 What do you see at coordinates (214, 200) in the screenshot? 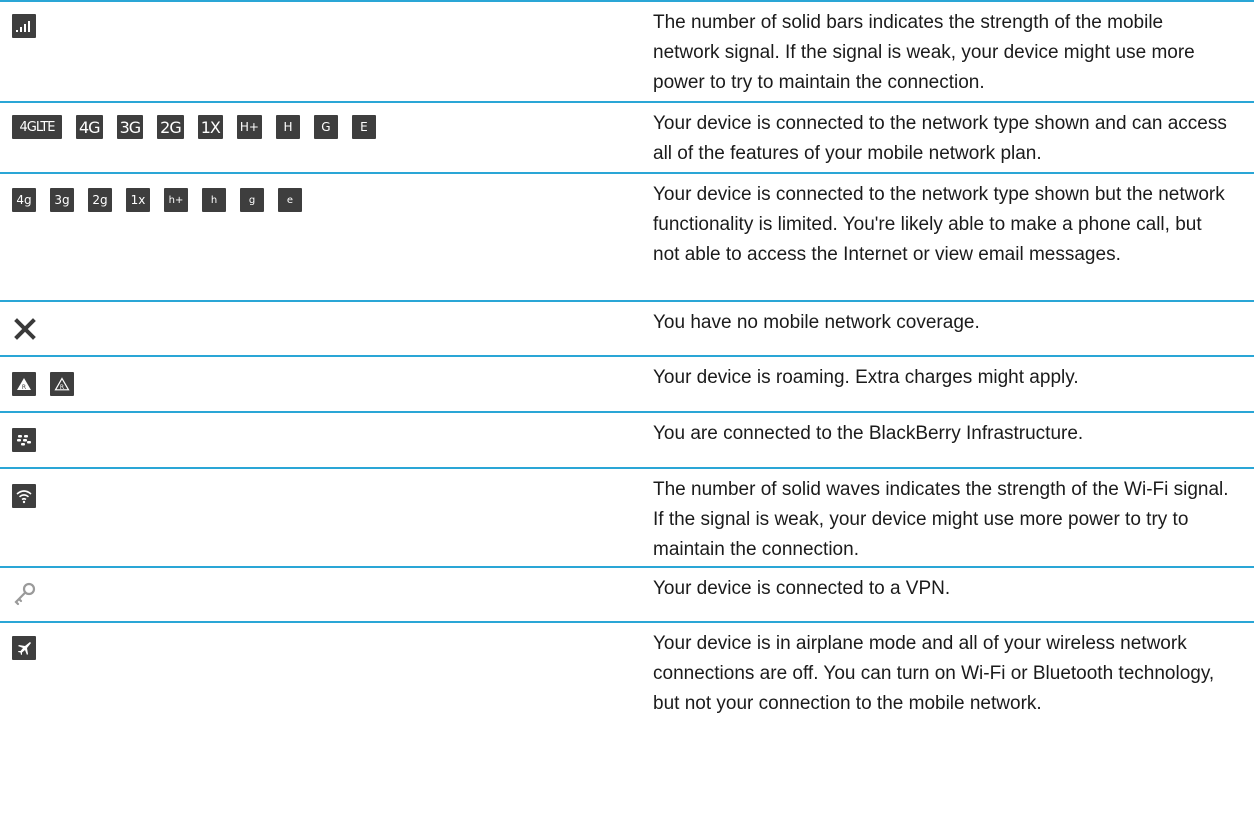
I see `h-limited-icon: h` at bounding box center [214, 200].